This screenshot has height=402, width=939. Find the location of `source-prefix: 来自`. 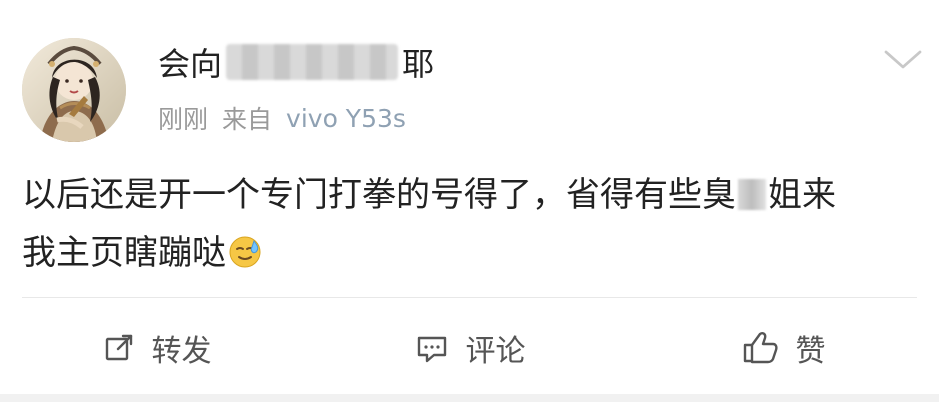

source-prefix: 来自 is located at coordinates (247, 119).